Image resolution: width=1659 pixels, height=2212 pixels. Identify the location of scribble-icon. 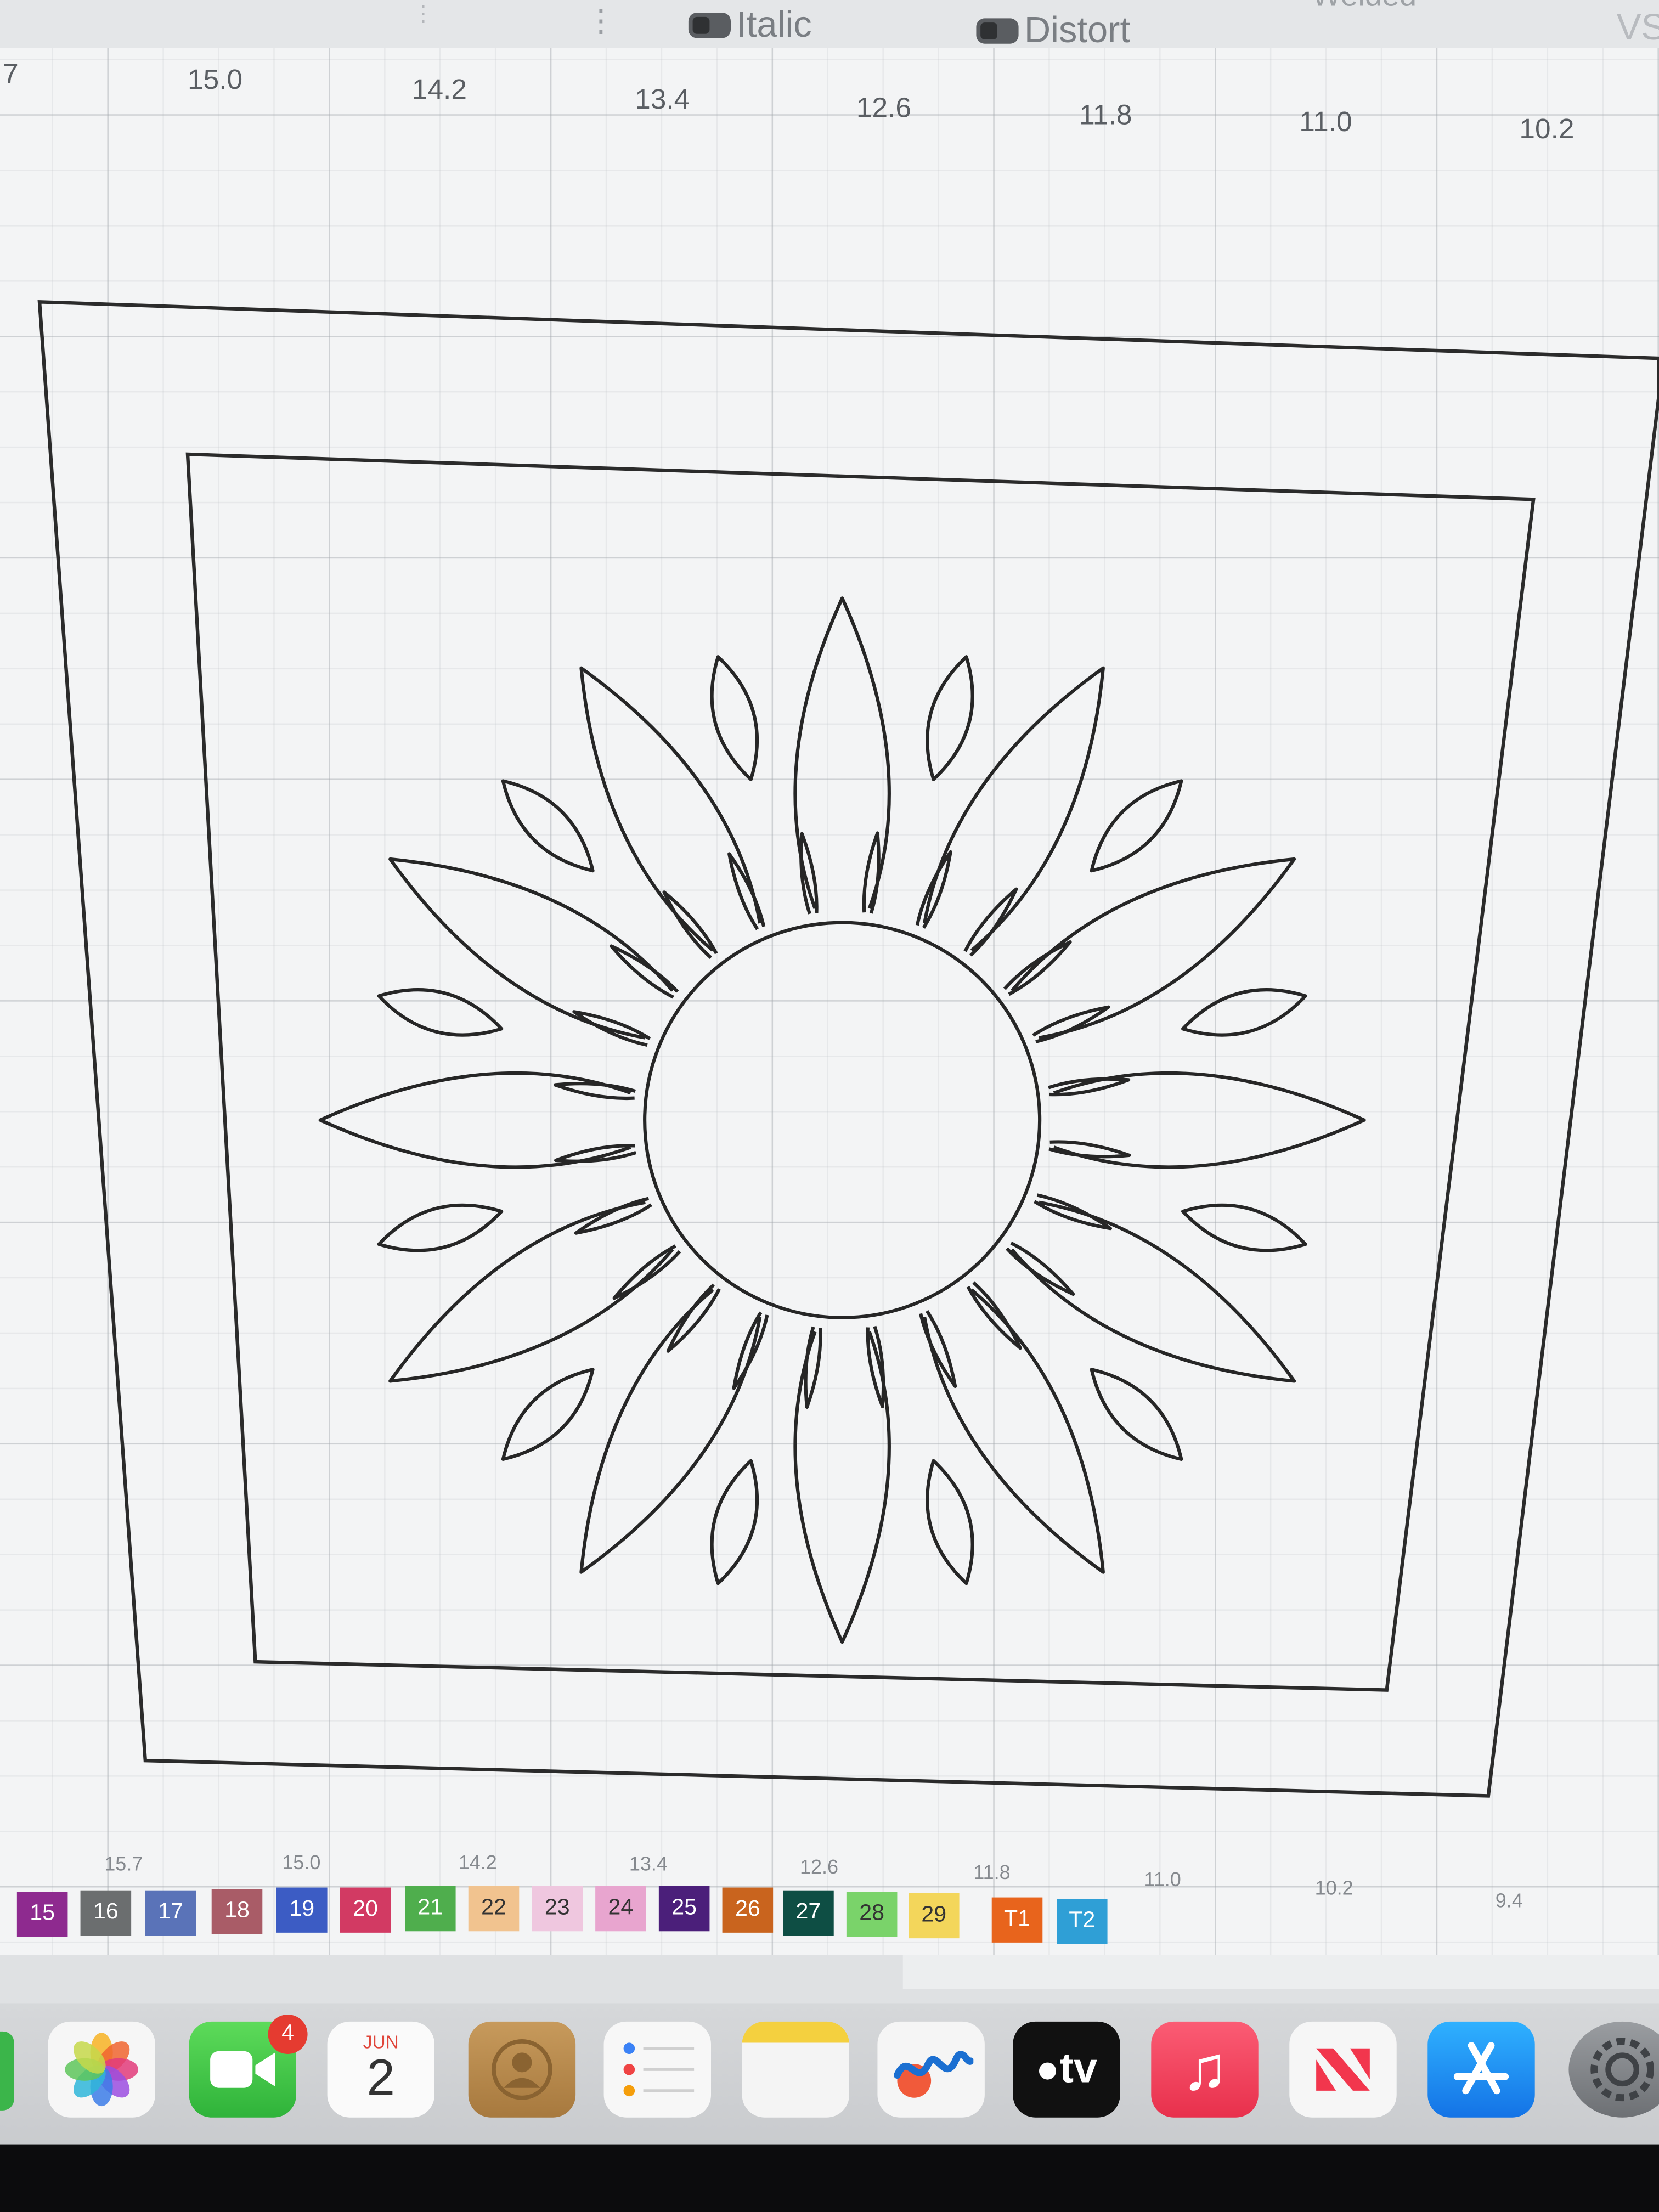
(933, 2074).